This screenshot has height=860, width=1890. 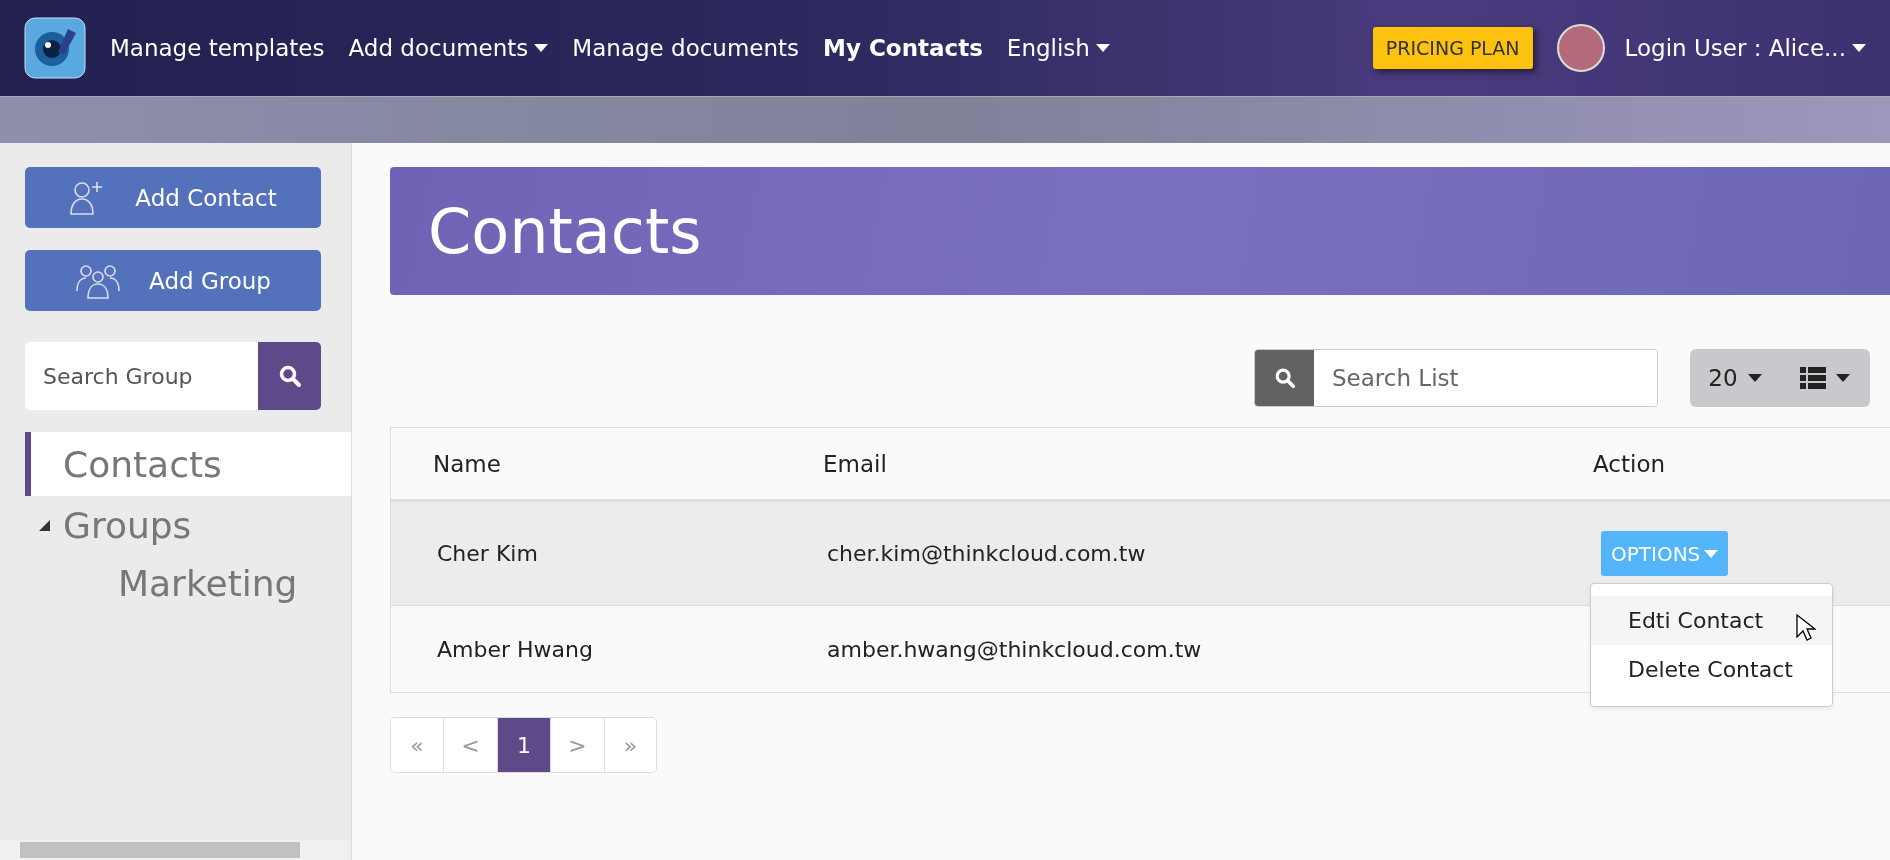 What do you see at coordinates (188, 464) in the screenshot?
I see `tree-item: Contacts` at bounding box center [188, 464].